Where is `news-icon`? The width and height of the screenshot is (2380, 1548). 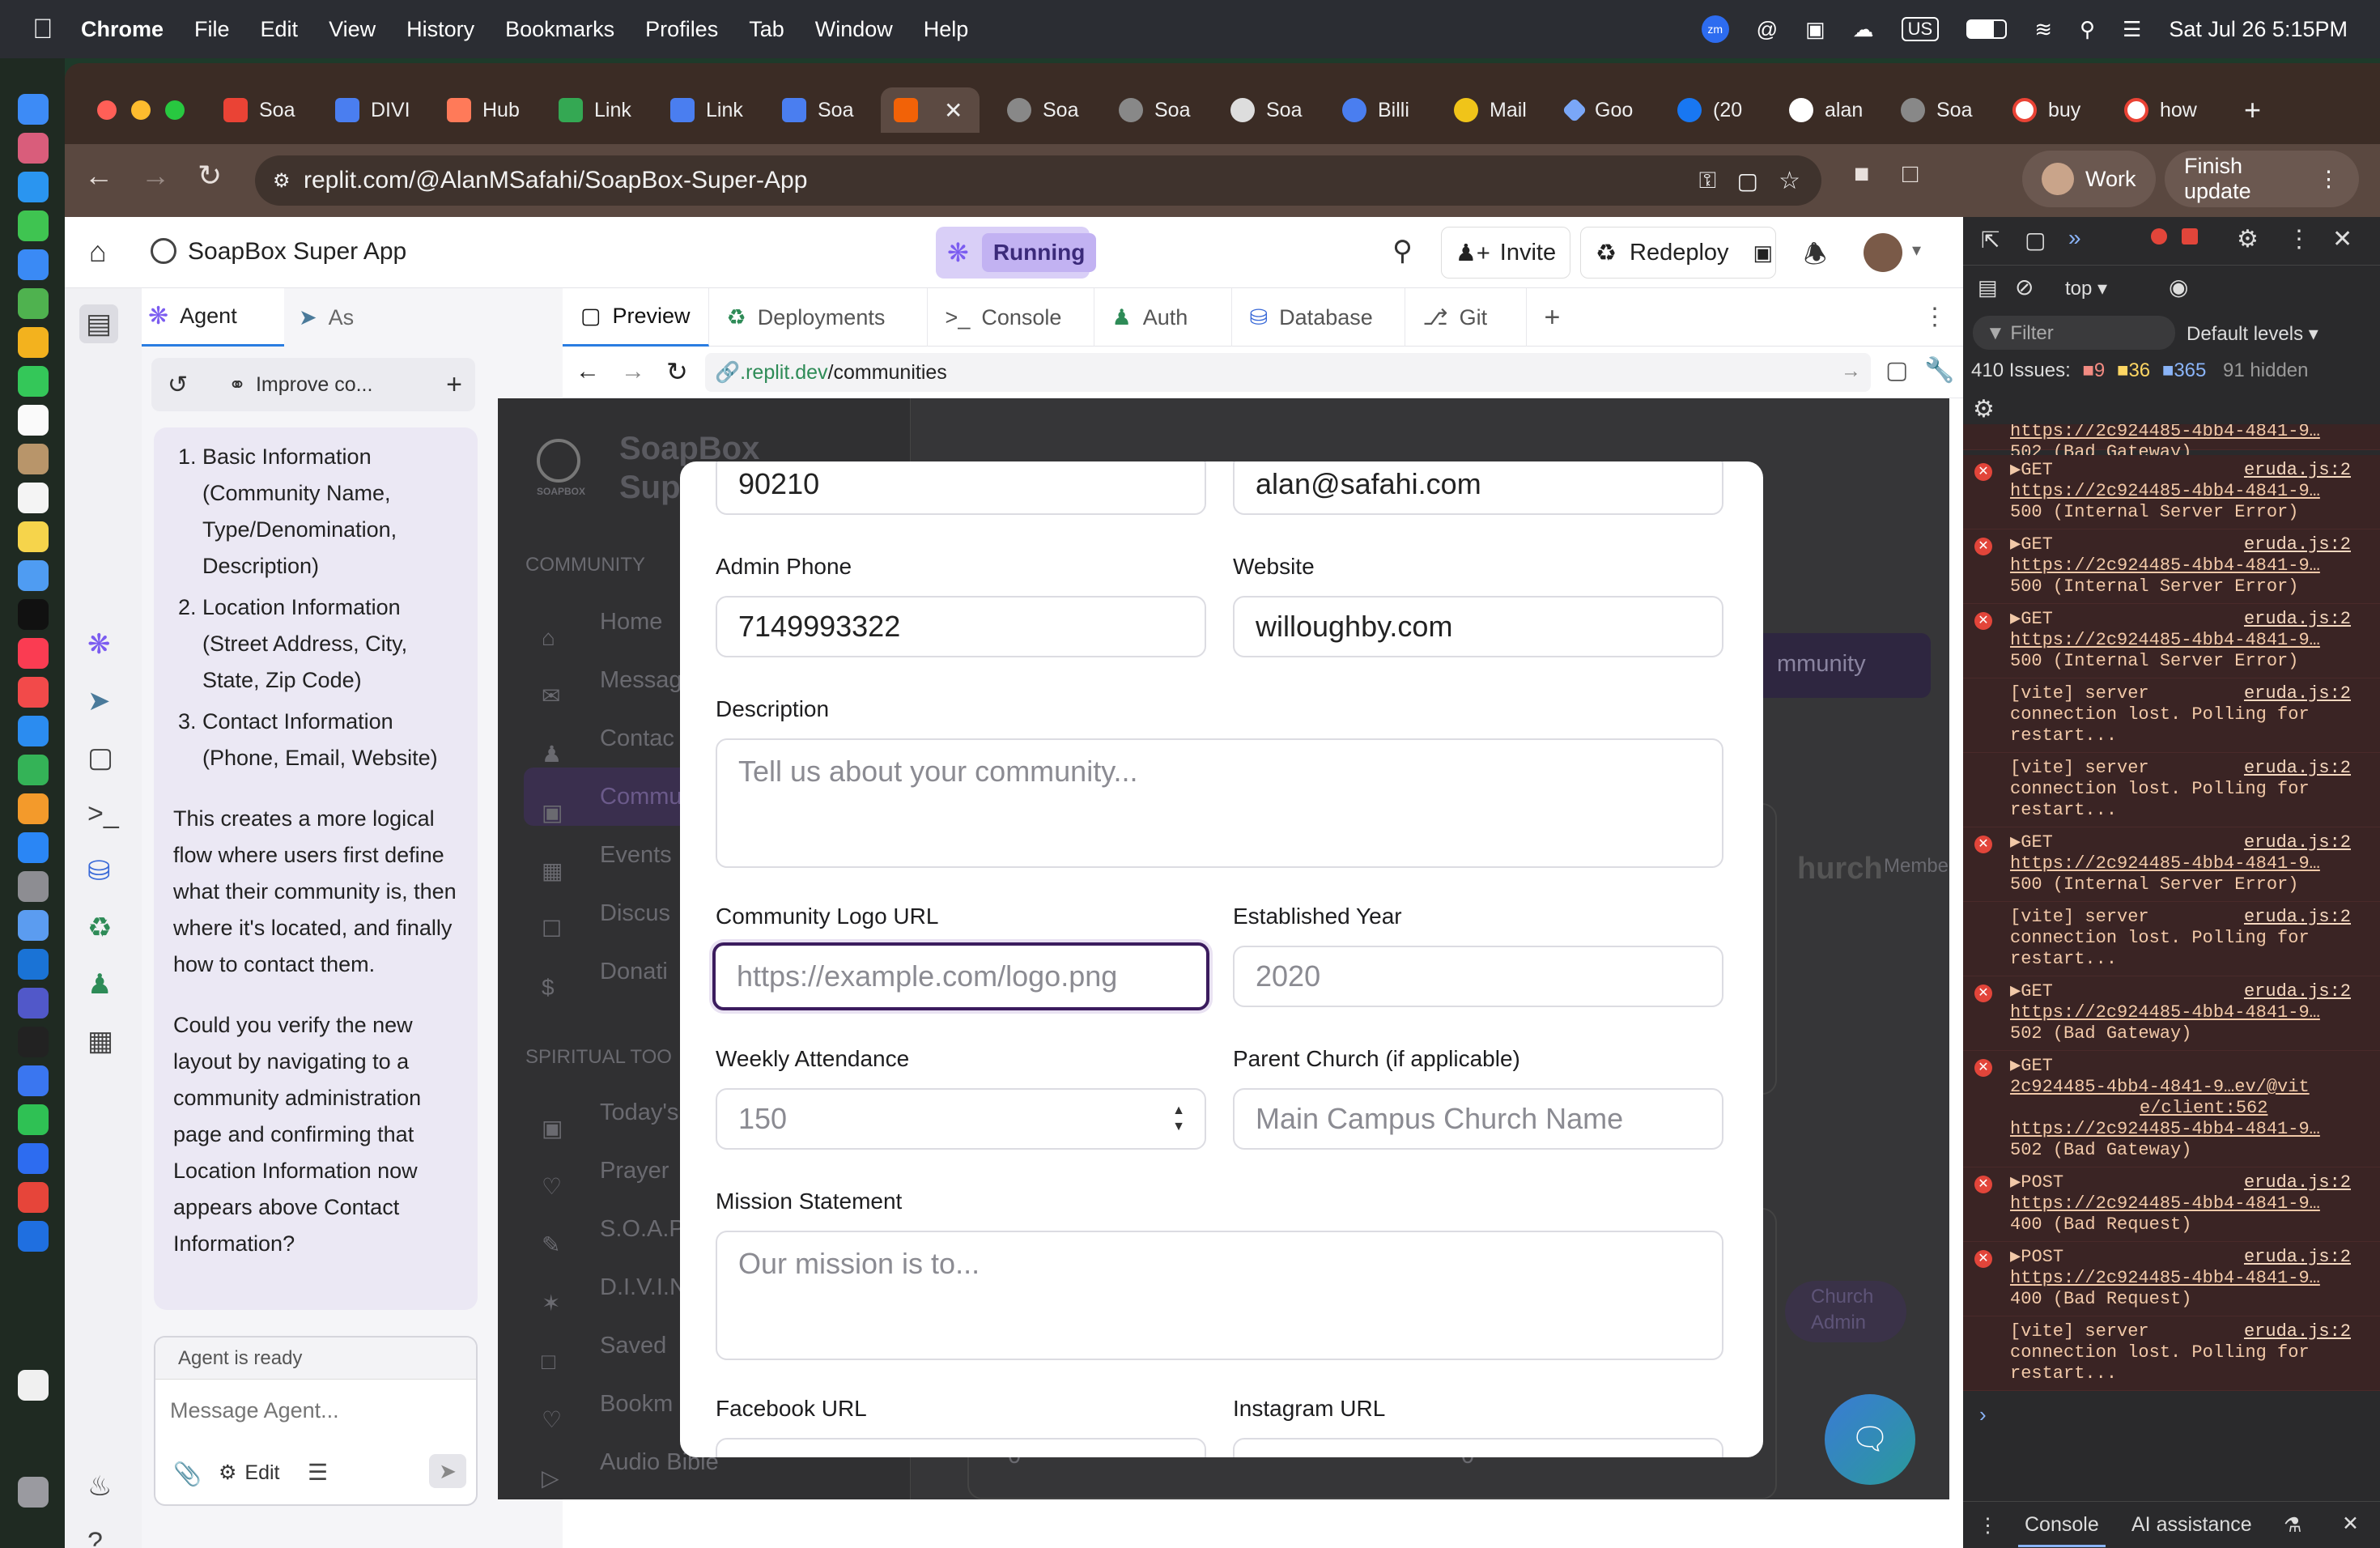 news-icon is located at coordinates (33, 692).